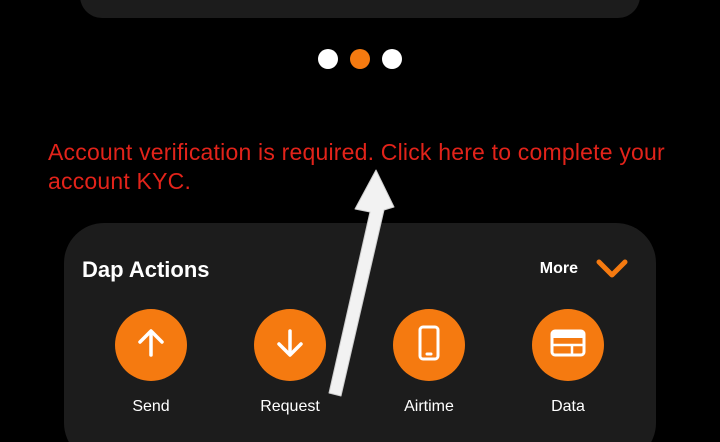  I want to click on phone-icon, so click(429, 345).